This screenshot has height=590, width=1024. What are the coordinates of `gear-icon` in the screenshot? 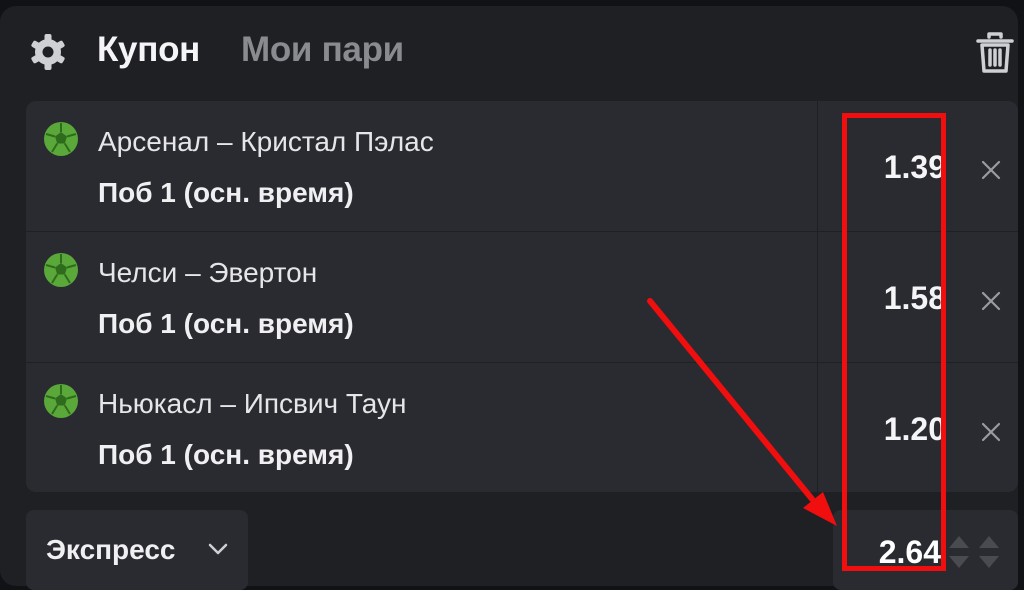 It's located at (48, 52).